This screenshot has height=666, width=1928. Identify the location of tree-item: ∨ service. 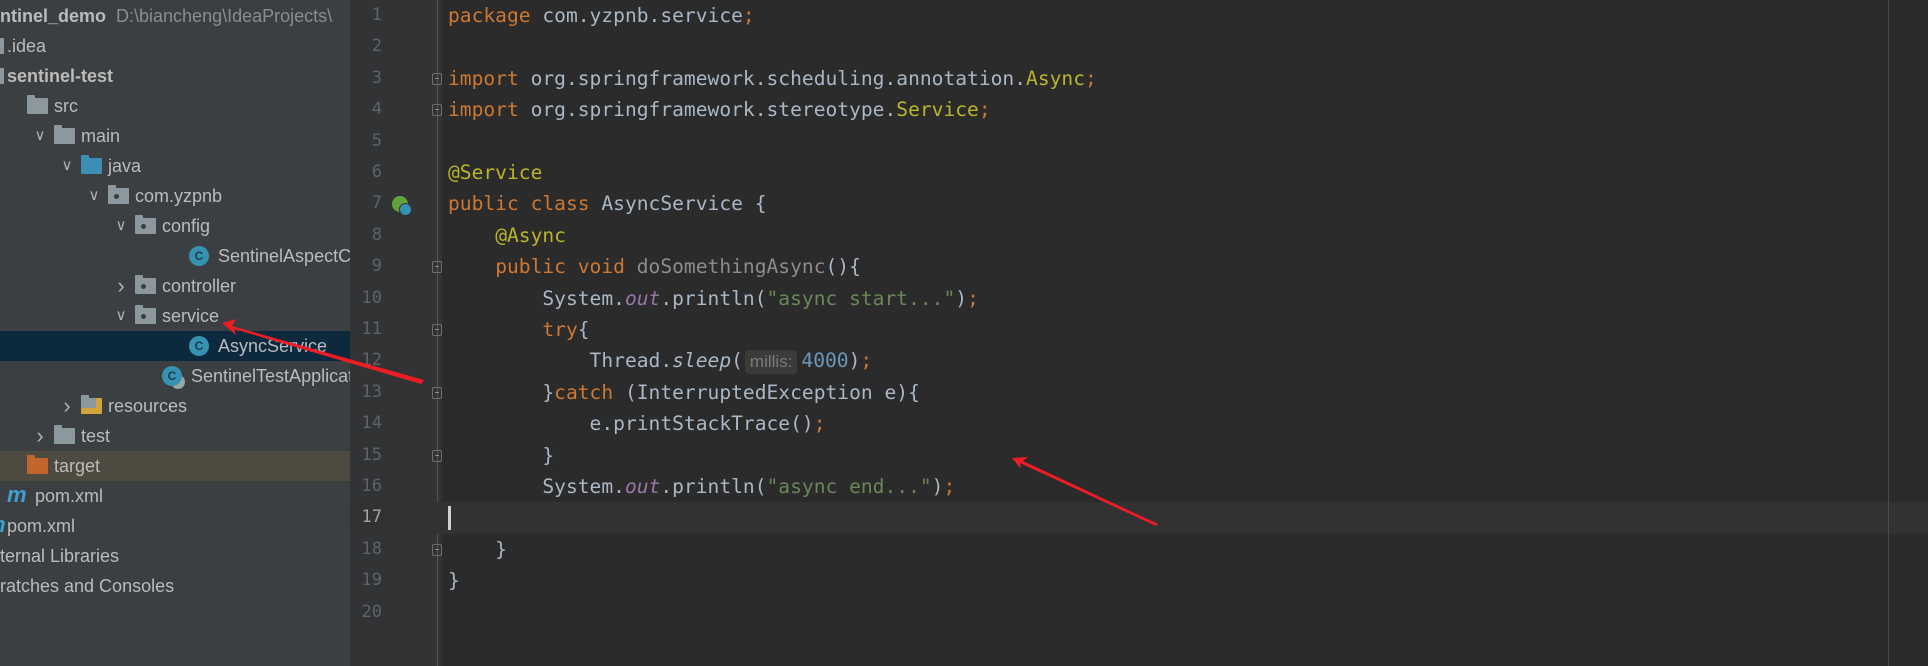
(175, 316).